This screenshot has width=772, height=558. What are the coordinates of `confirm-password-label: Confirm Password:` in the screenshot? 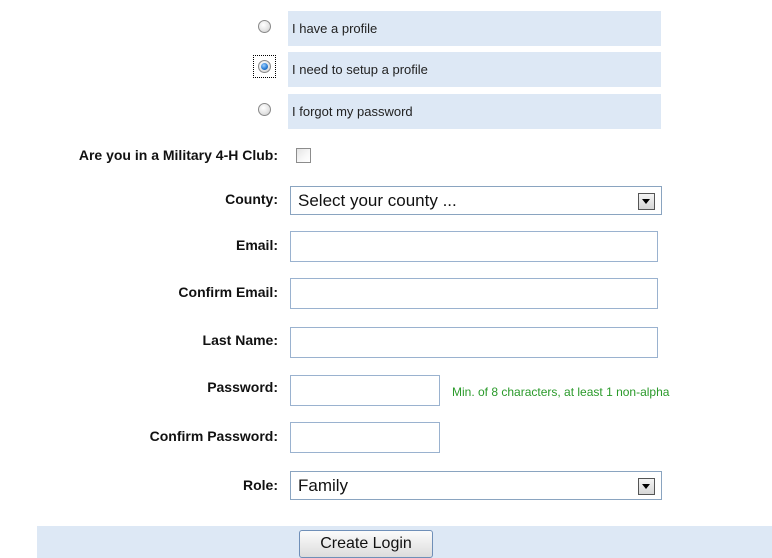 It's located at (213, 436).